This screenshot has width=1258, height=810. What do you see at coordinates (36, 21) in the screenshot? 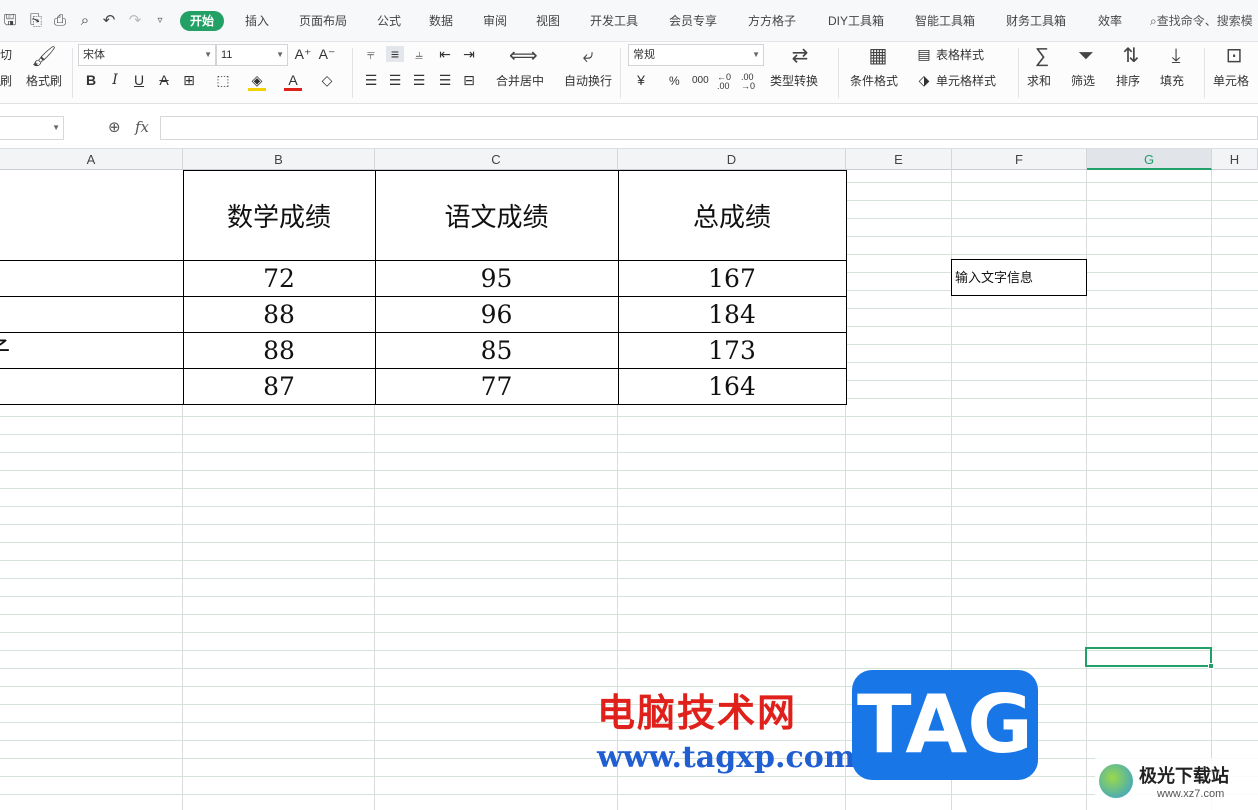
I see `export-icon: ⎘` at bounding box center [36, 21].